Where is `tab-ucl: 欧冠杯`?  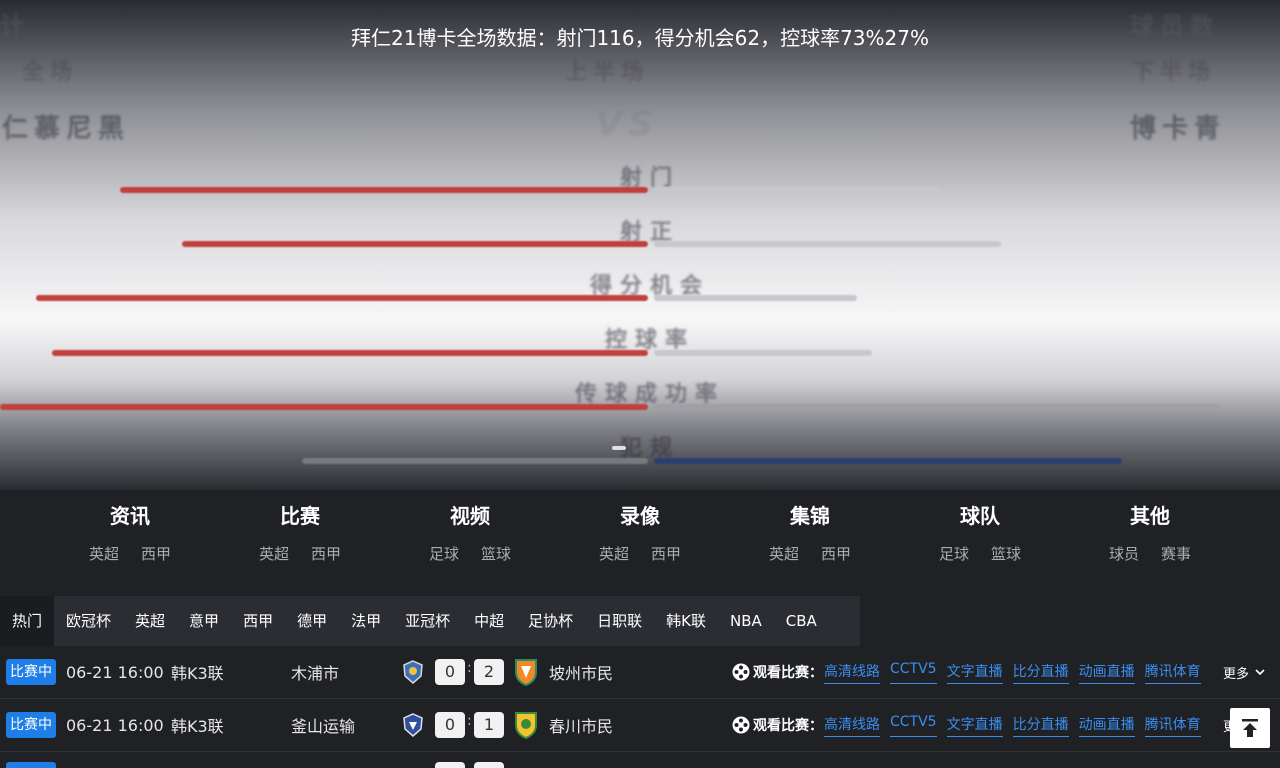 tab-ucl: 欧冠杯 is located at coordinates (88, 621).